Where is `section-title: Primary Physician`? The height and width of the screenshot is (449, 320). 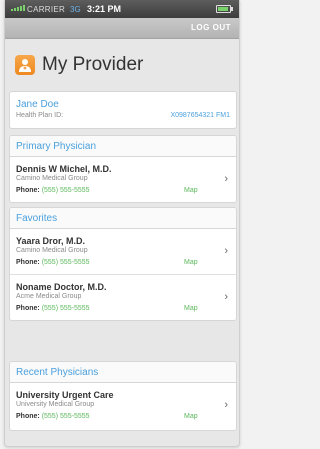 section-title: Primary Physician is located at coordinates (56, 146).